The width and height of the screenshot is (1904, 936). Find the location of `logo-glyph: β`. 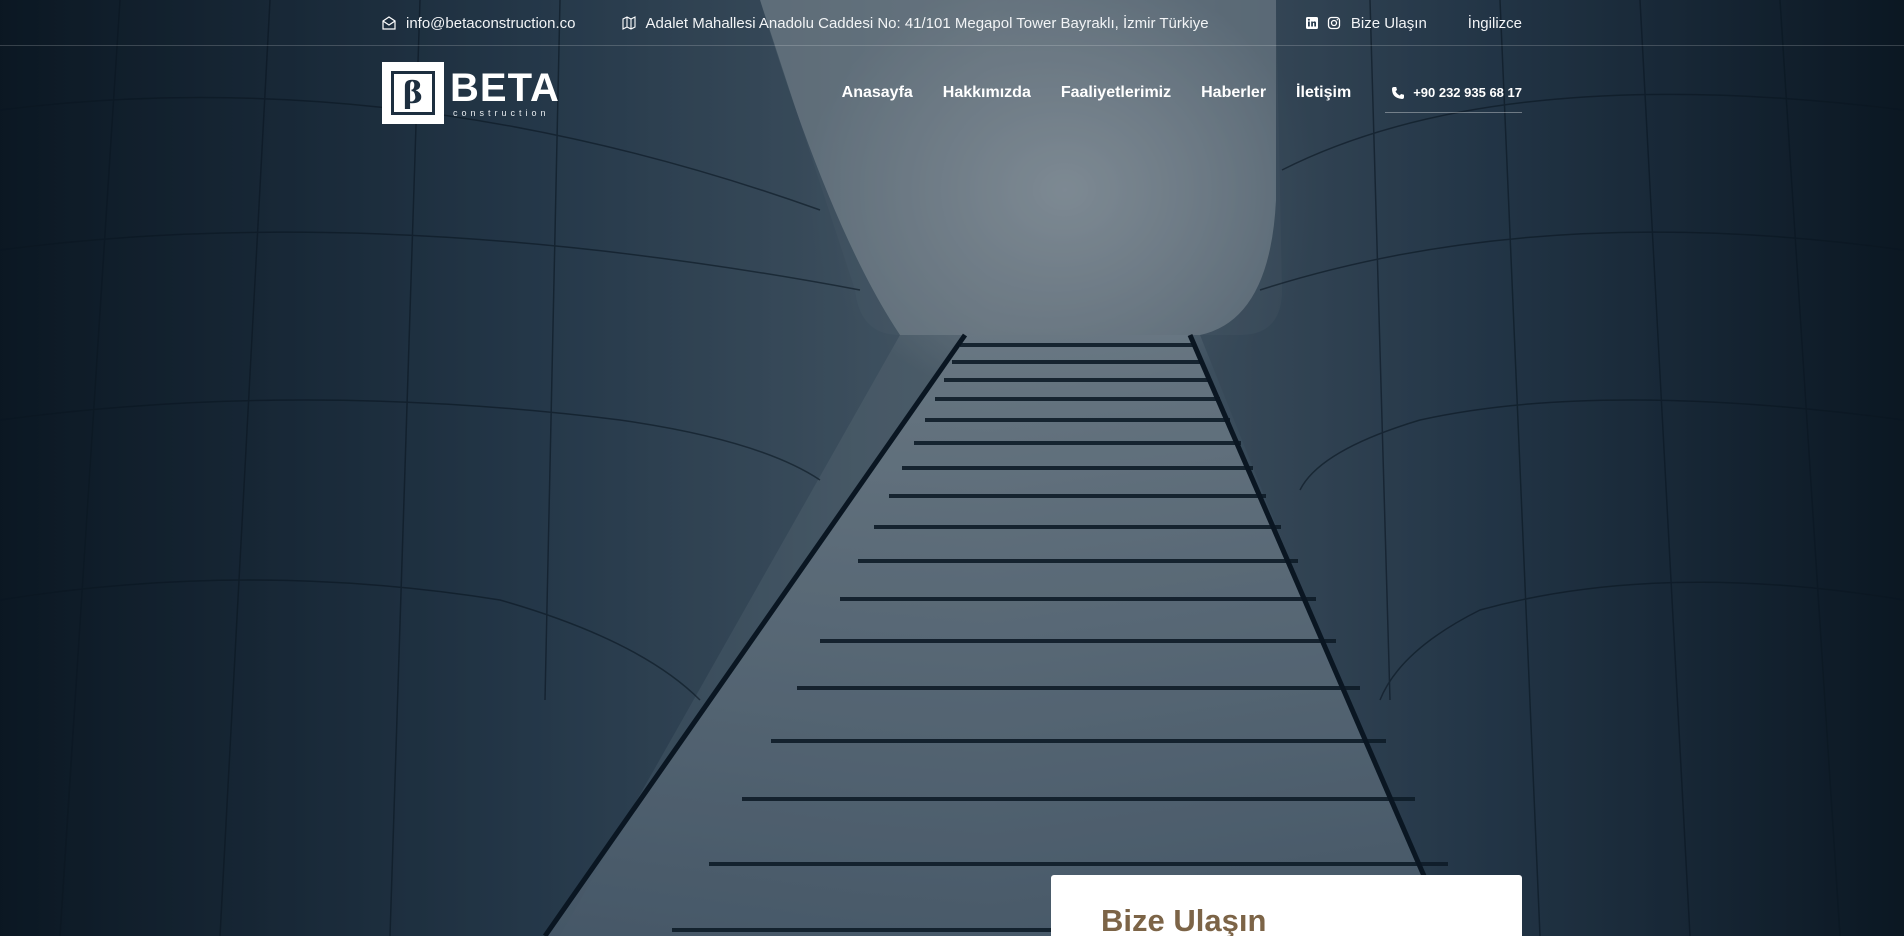

logo-glyph: β is located at coordinates (413, 93).